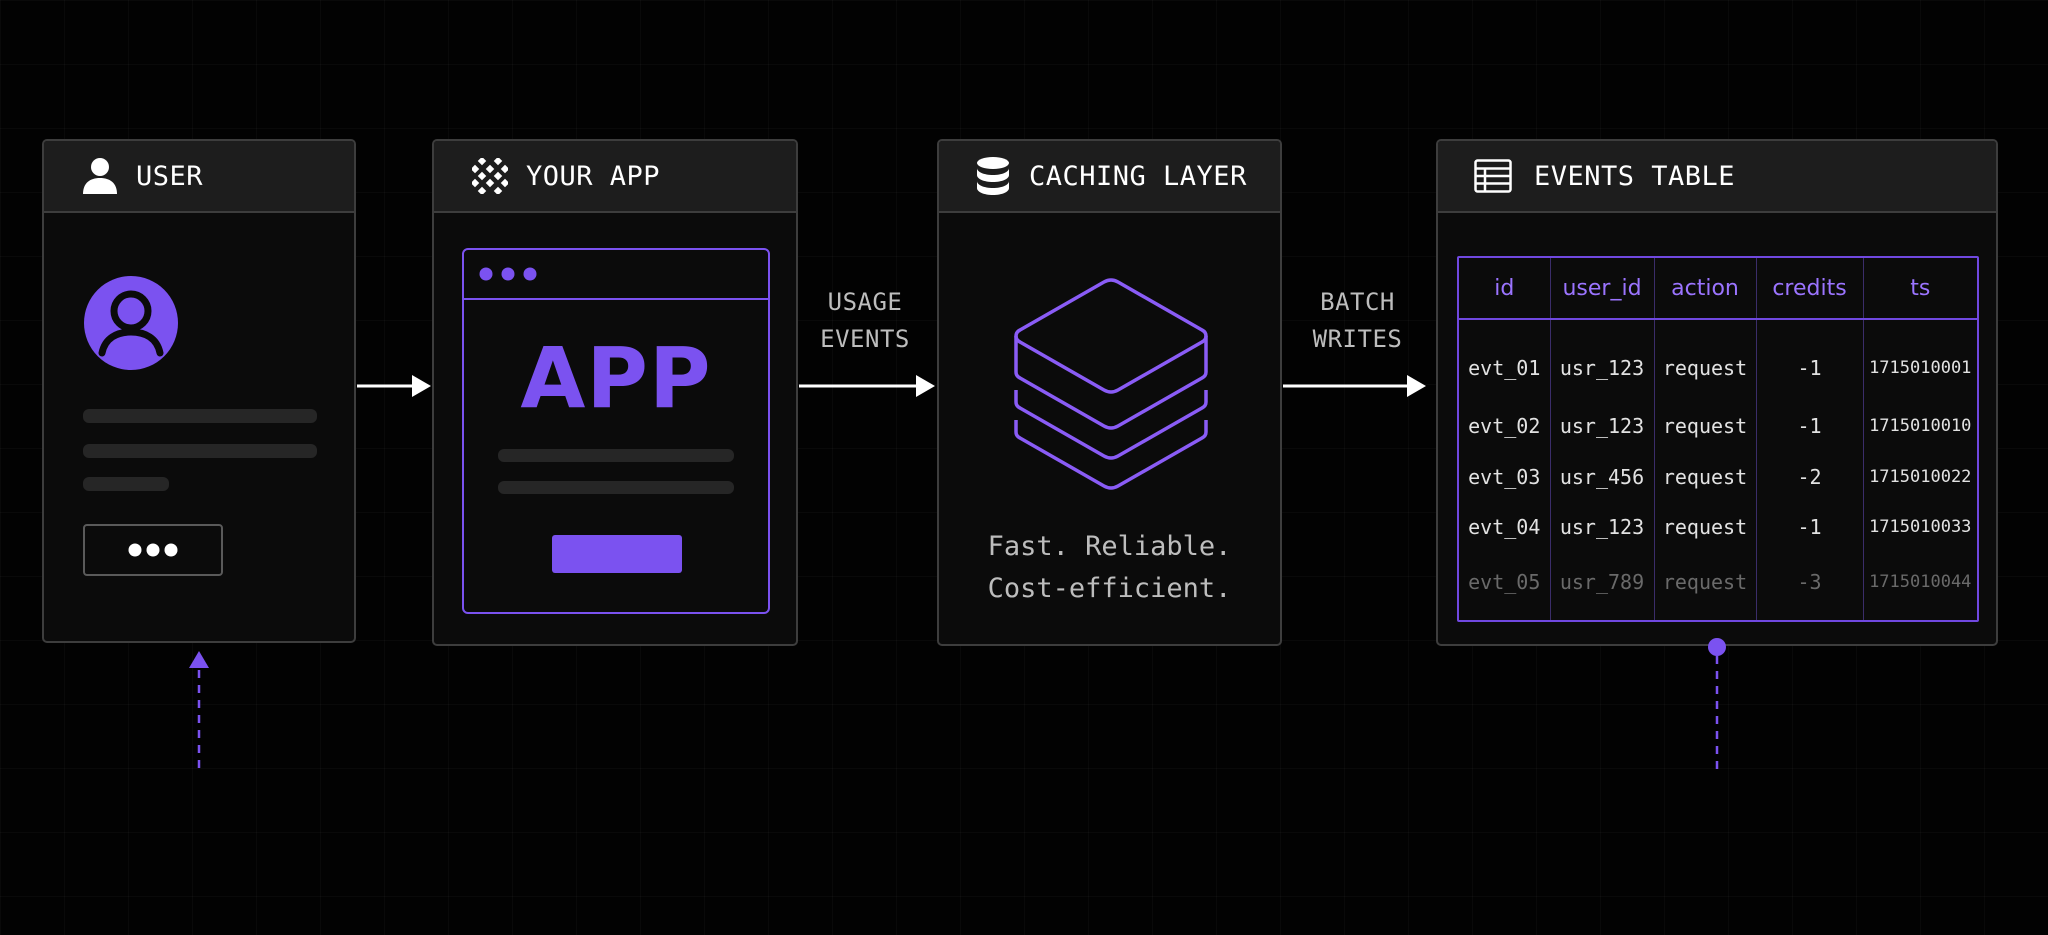  I want to click on usage-events-label-line-1: USAGE, so click(865, 302).